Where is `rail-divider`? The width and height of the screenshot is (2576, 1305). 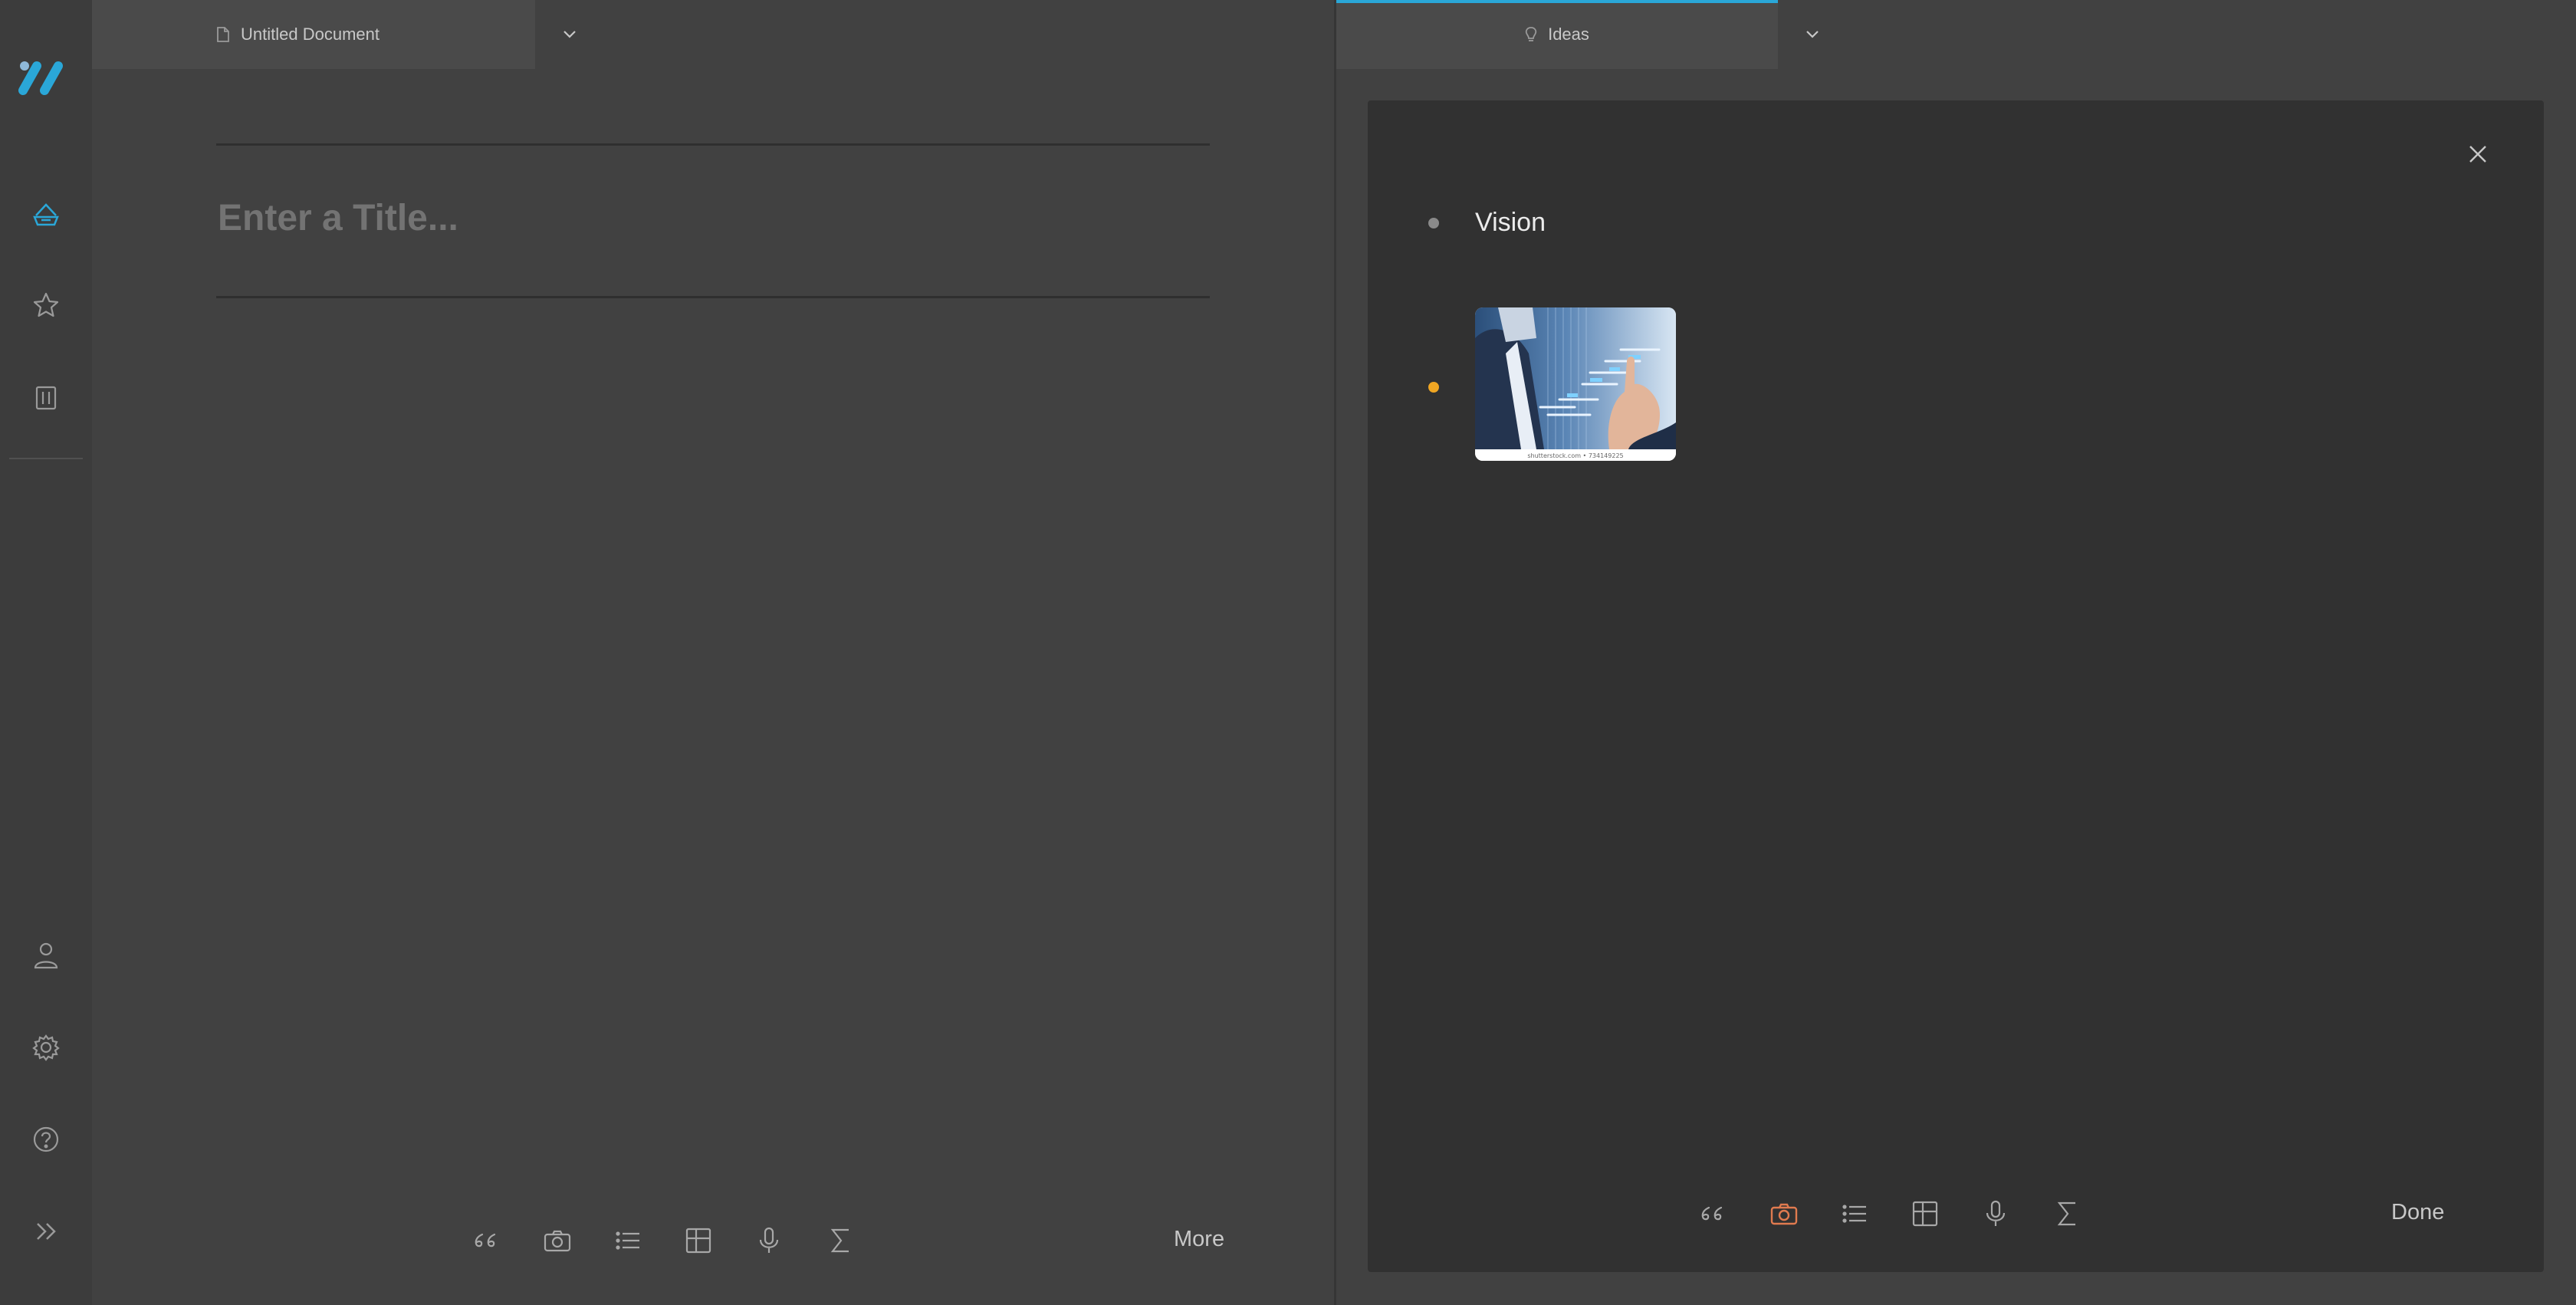 rail-divider is located at coordinates (46, 459).